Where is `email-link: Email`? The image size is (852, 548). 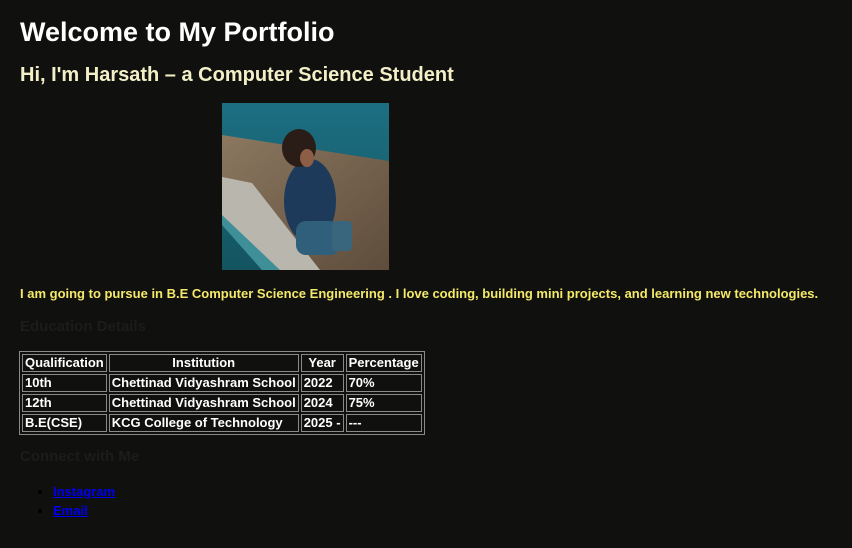
email-link: Email is located at coordinates (70, 510).